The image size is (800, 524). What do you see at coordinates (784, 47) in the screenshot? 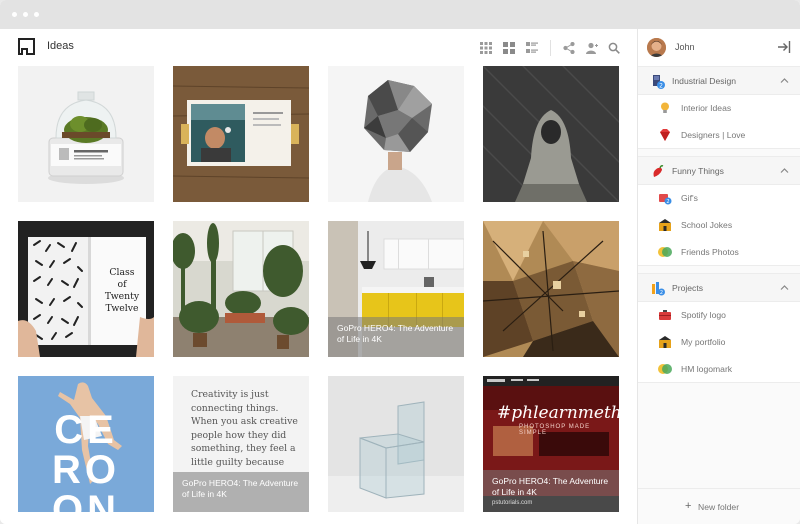
I see `collapse-sidebar-icon` at bounding box center [784, 47].